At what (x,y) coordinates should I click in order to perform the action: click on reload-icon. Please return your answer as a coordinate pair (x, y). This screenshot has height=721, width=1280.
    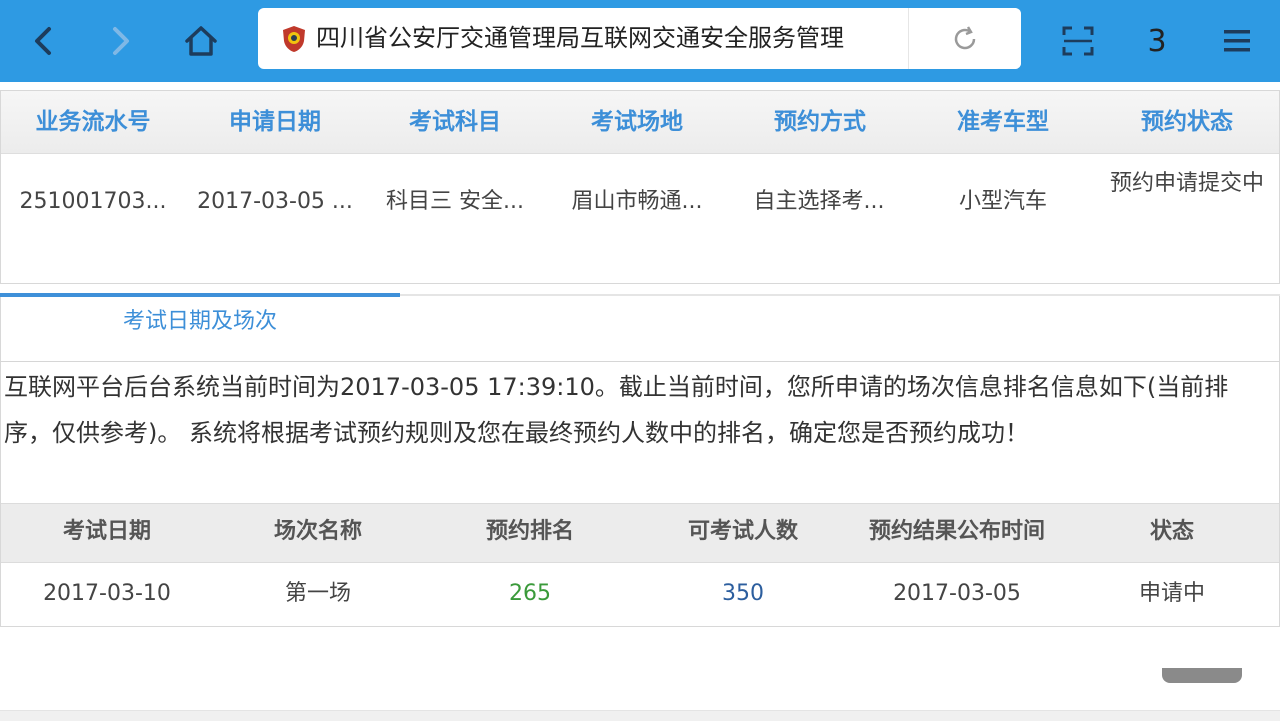
    Looking at the image, I should click on (965, 37).